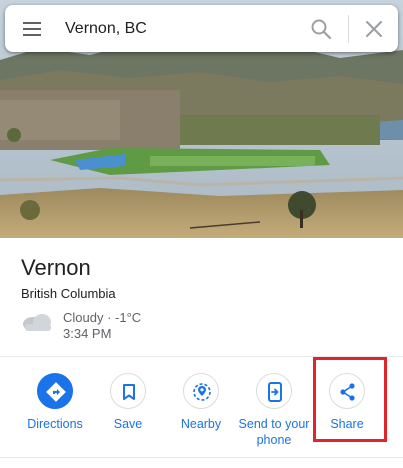 This screenshot has height=468, width=403. What do you see at coordinates (56, 392) in the screenshot?
I see `directions-icon` at bounding box center [56, 392].